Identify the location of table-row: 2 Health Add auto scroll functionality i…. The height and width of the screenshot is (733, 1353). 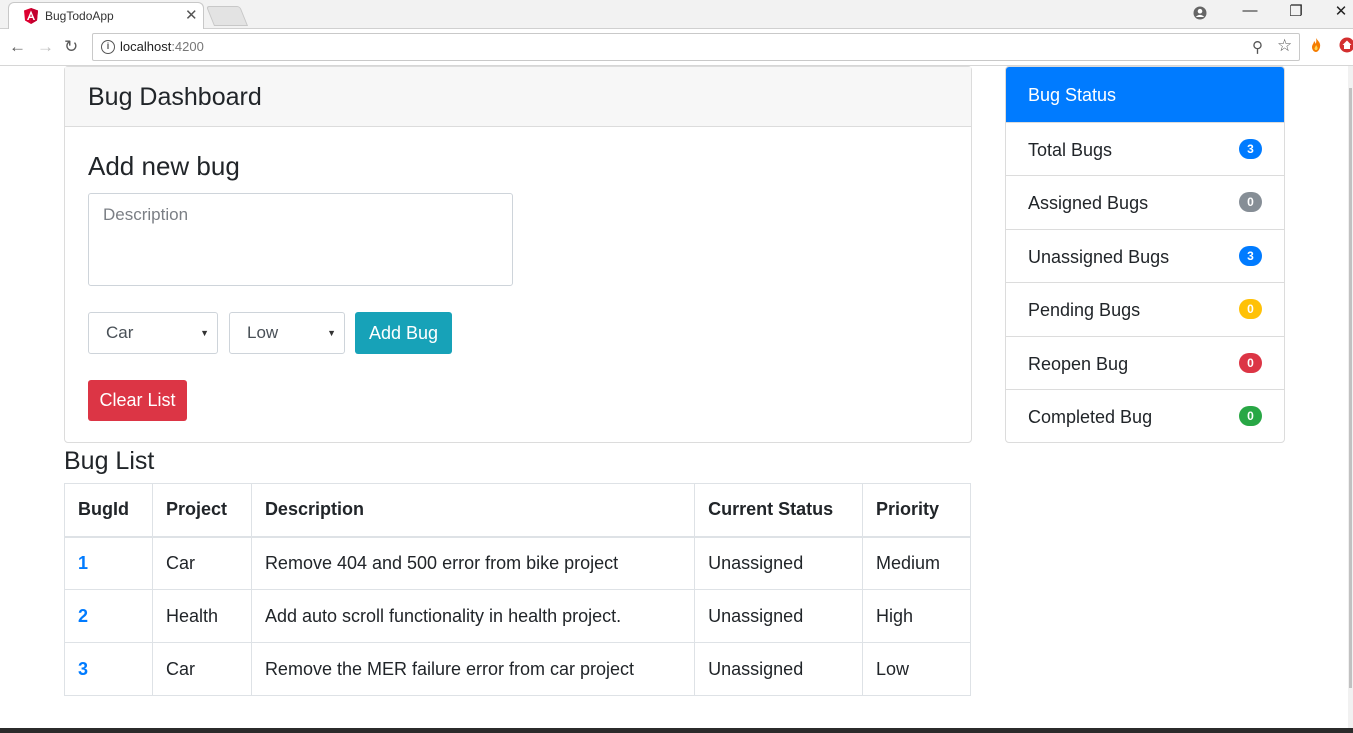
(517, 616).